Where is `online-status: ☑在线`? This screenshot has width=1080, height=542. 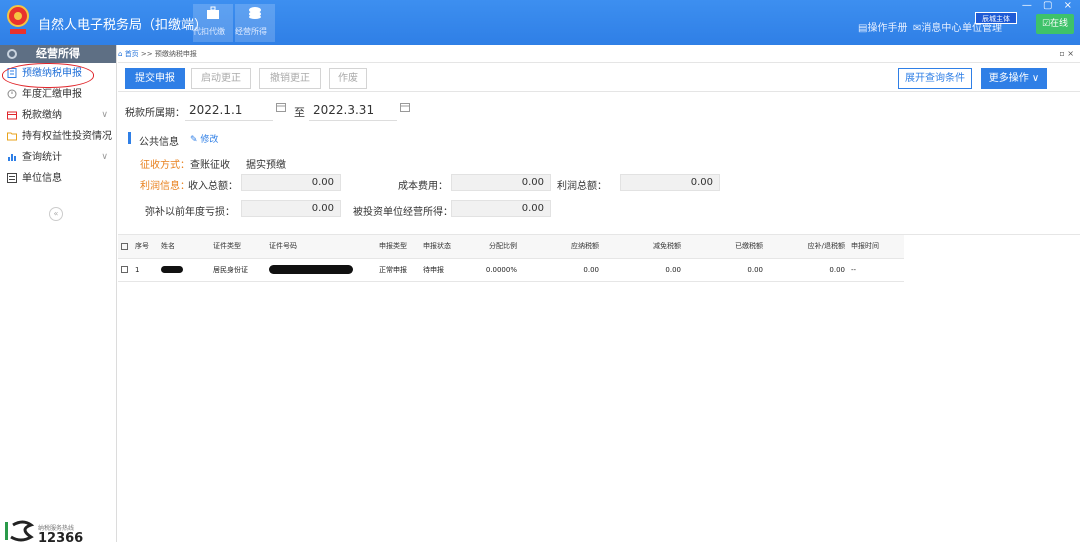
online-status: ☑在线 is located at coordinates (1055, 24).